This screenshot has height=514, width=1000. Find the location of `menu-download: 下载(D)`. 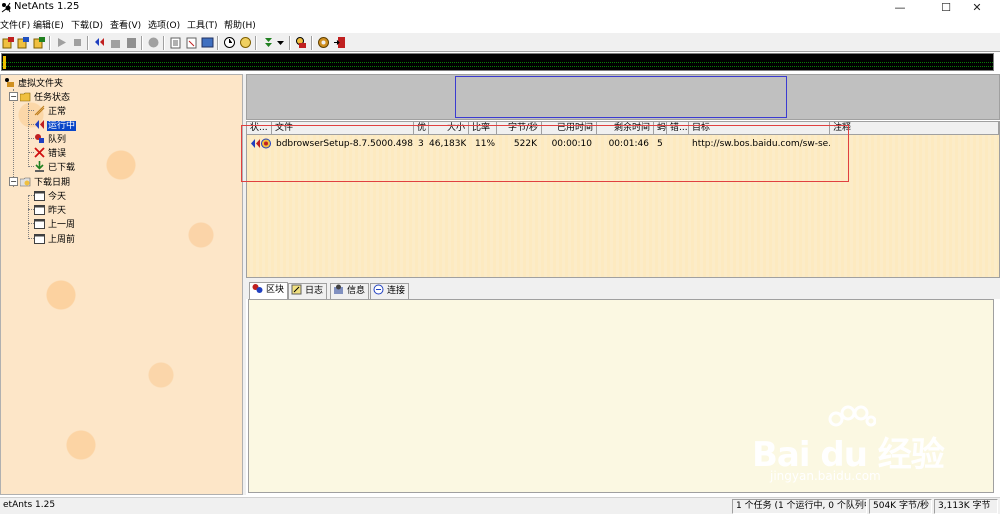

menu-download: 下载(D) is located at coordinates (87, 24).